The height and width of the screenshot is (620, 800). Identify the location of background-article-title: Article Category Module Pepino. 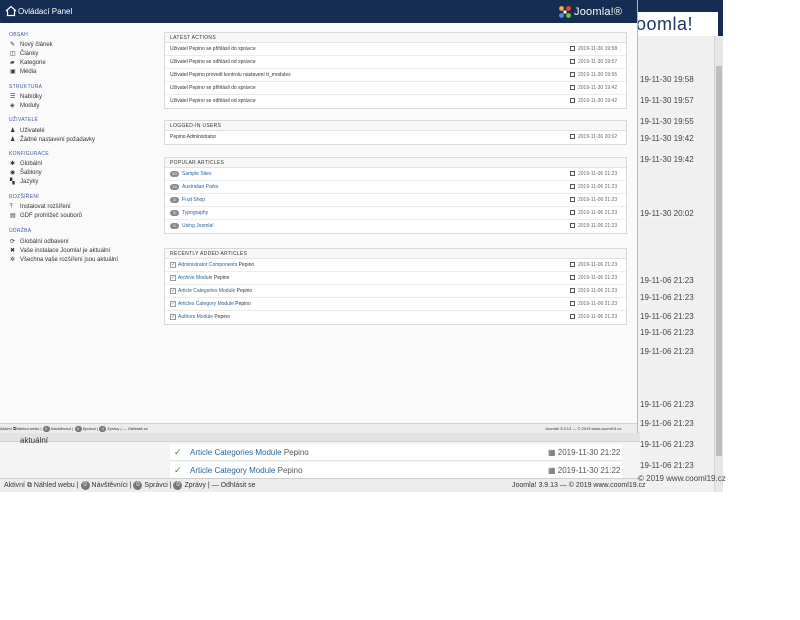
(246, 470).